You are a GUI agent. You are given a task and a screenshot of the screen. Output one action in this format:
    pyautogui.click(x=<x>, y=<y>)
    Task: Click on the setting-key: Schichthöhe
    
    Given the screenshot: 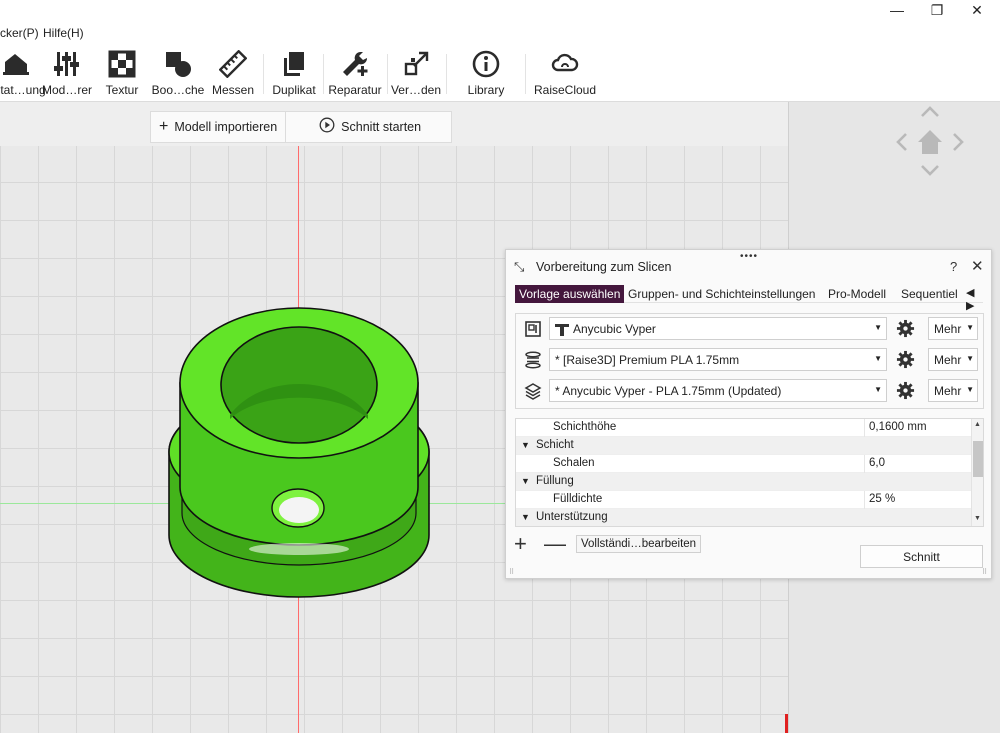 What is the action you would take?
    pyautogui.click(x=585, y=427)
    